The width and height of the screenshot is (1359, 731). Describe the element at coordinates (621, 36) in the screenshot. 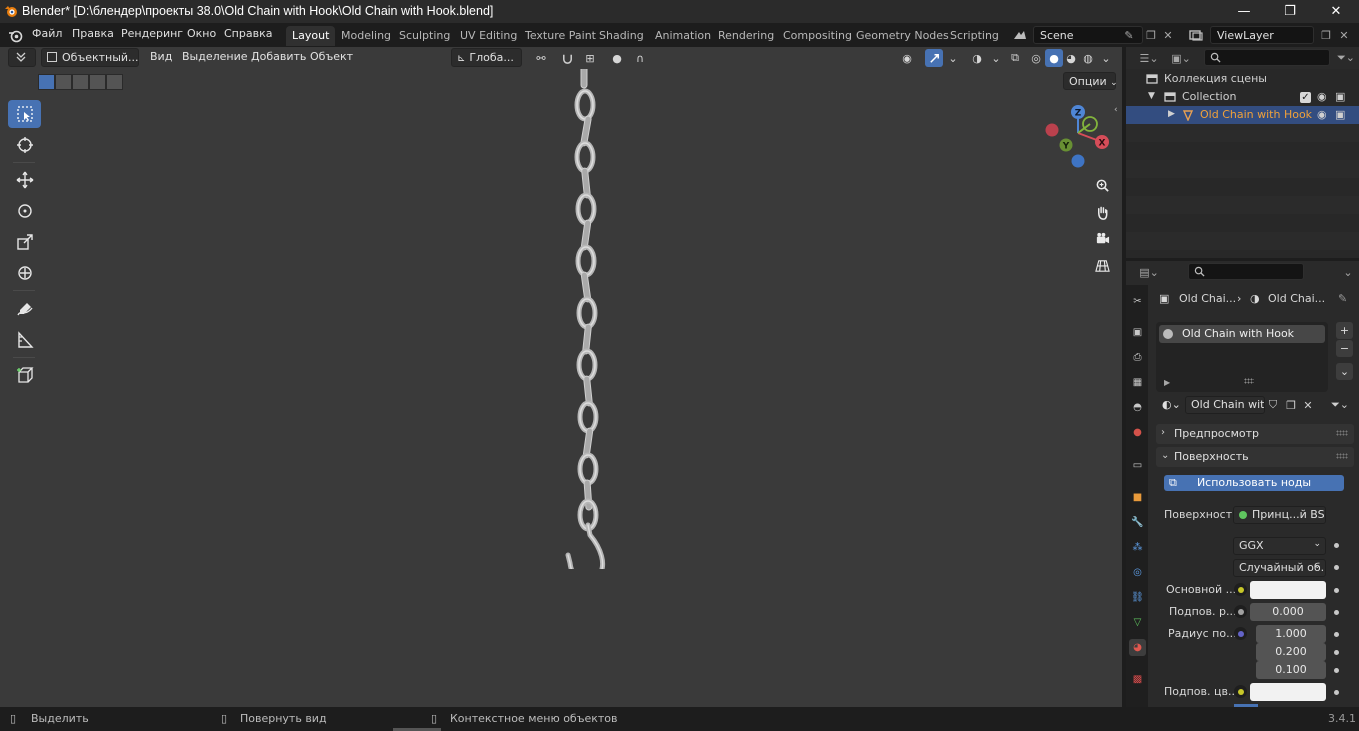

I see `tab-shading: Shading` at that location.